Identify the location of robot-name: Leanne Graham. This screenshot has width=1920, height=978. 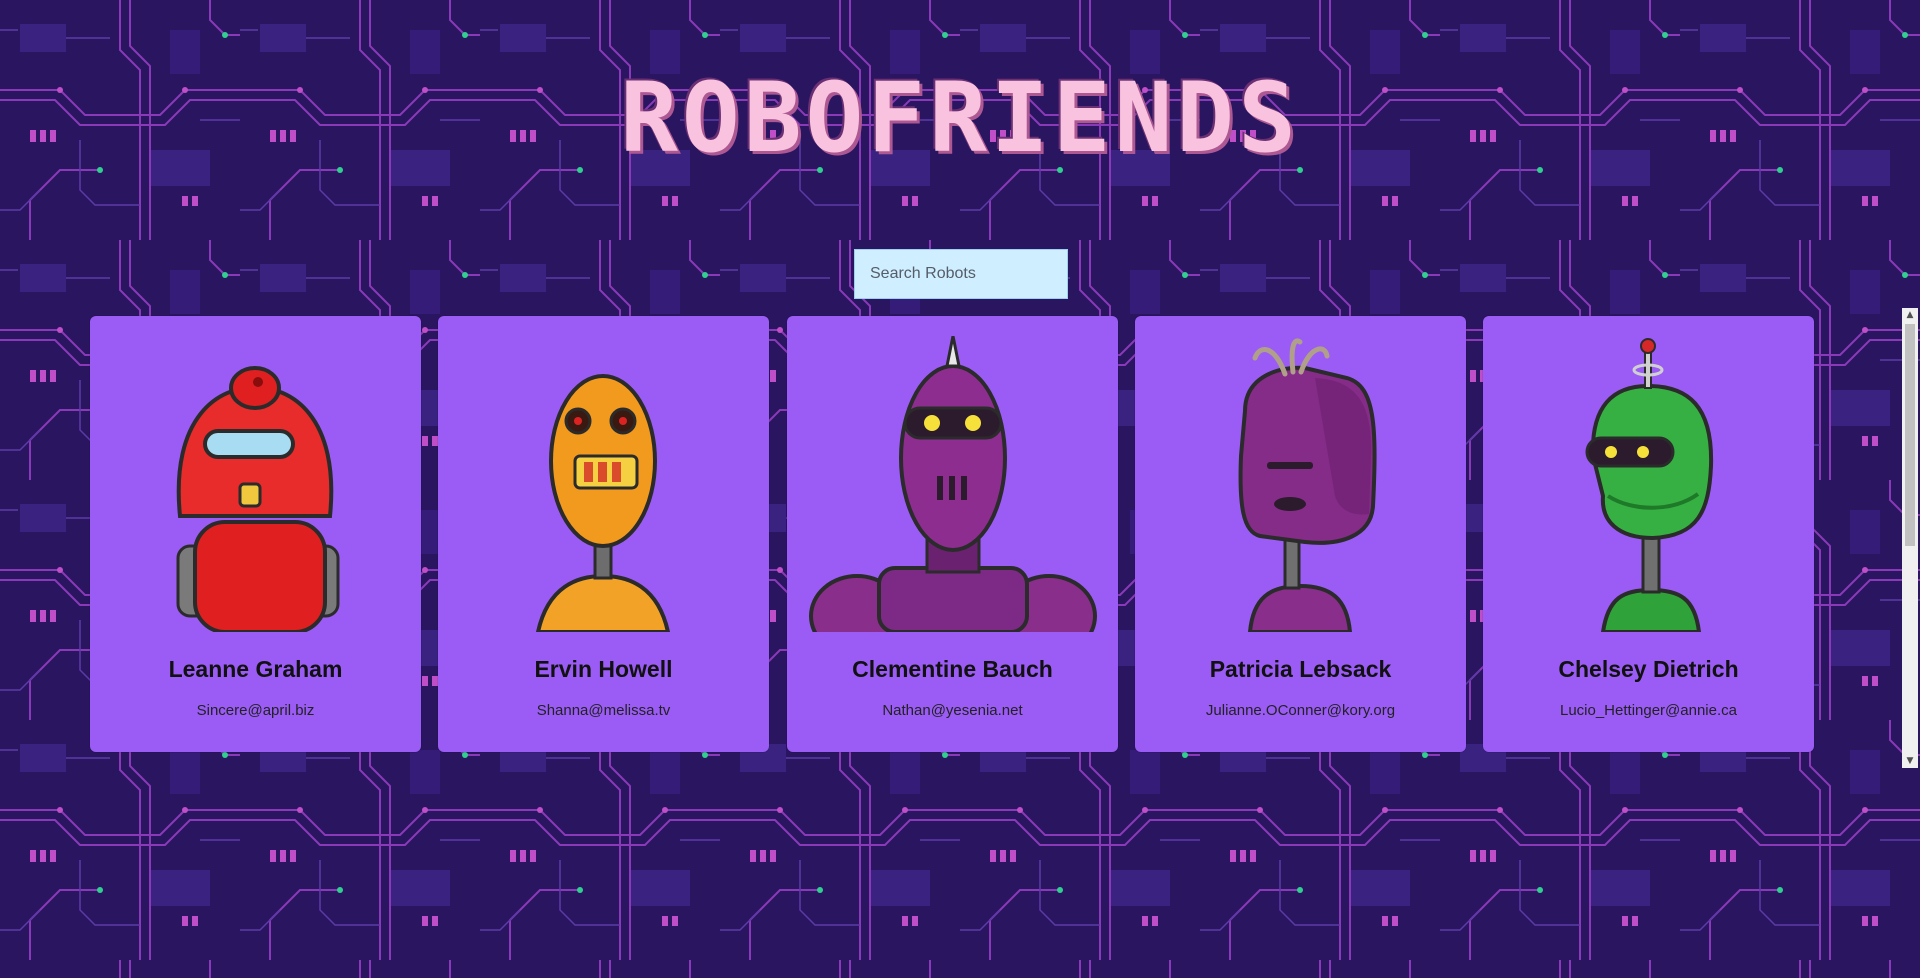
(255, 669).